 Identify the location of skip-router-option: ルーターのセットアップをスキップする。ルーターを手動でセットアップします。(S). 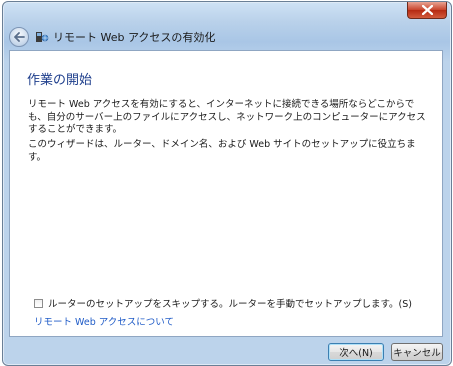
(223, 303).